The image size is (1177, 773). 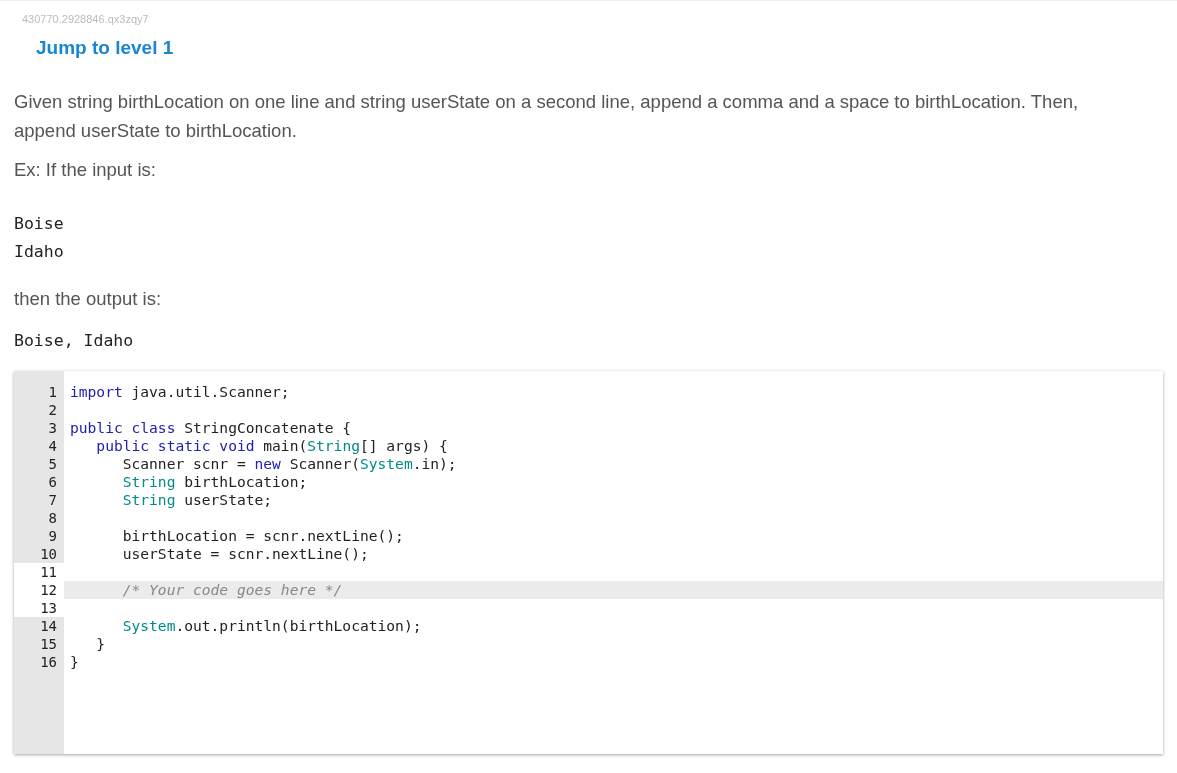 I want to click on example-input-text: Boise Idaho, so click(x=39, y=238).